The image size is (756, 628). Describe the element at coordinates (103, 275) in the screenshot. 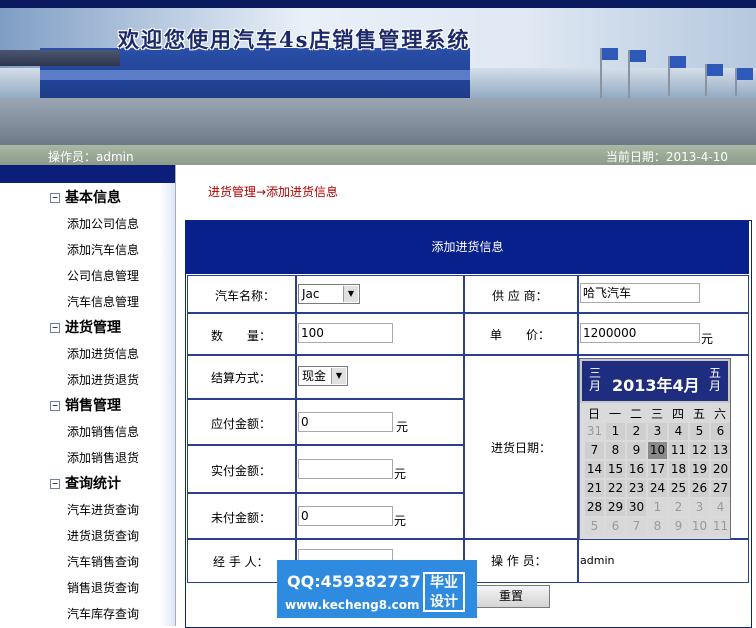

I see `nav-company-manage: 公司信息管理` at that location.